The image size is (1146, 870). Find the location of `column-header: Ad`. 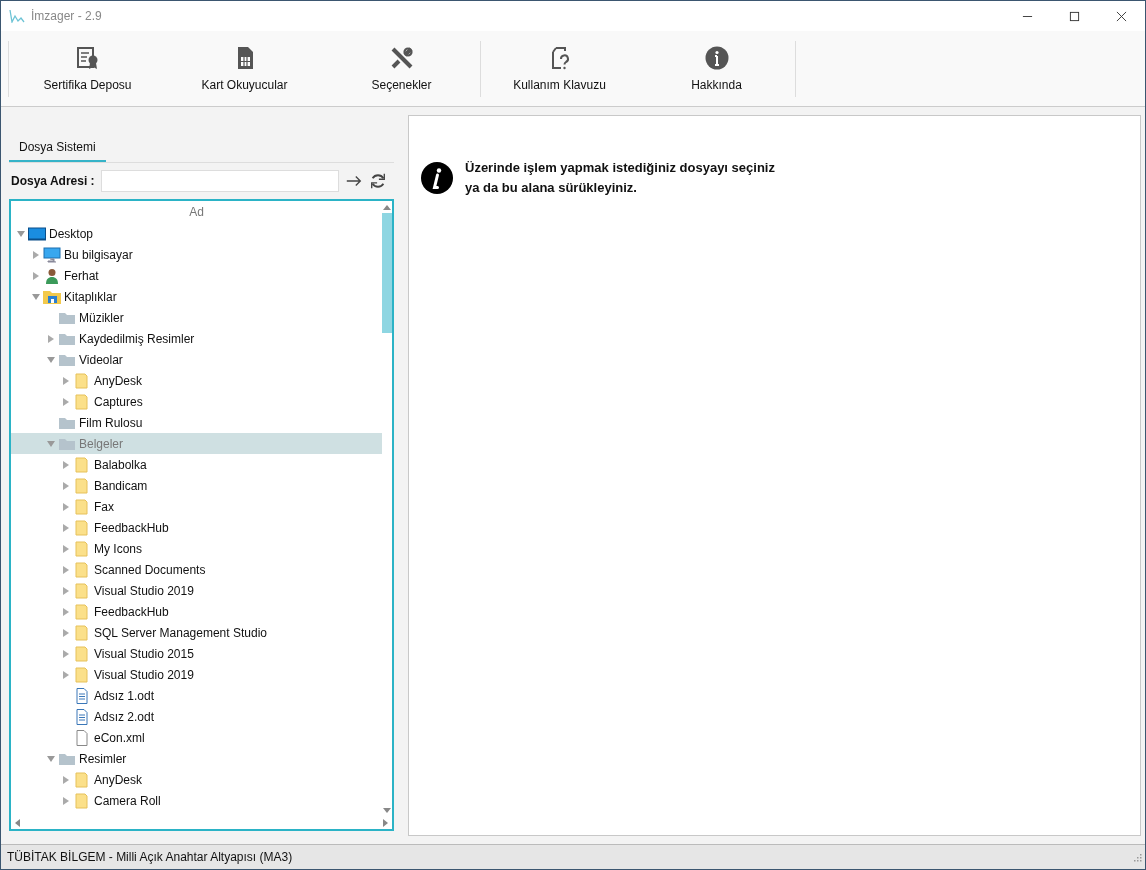

column-header: Ad is located at coordinates (196, 212).